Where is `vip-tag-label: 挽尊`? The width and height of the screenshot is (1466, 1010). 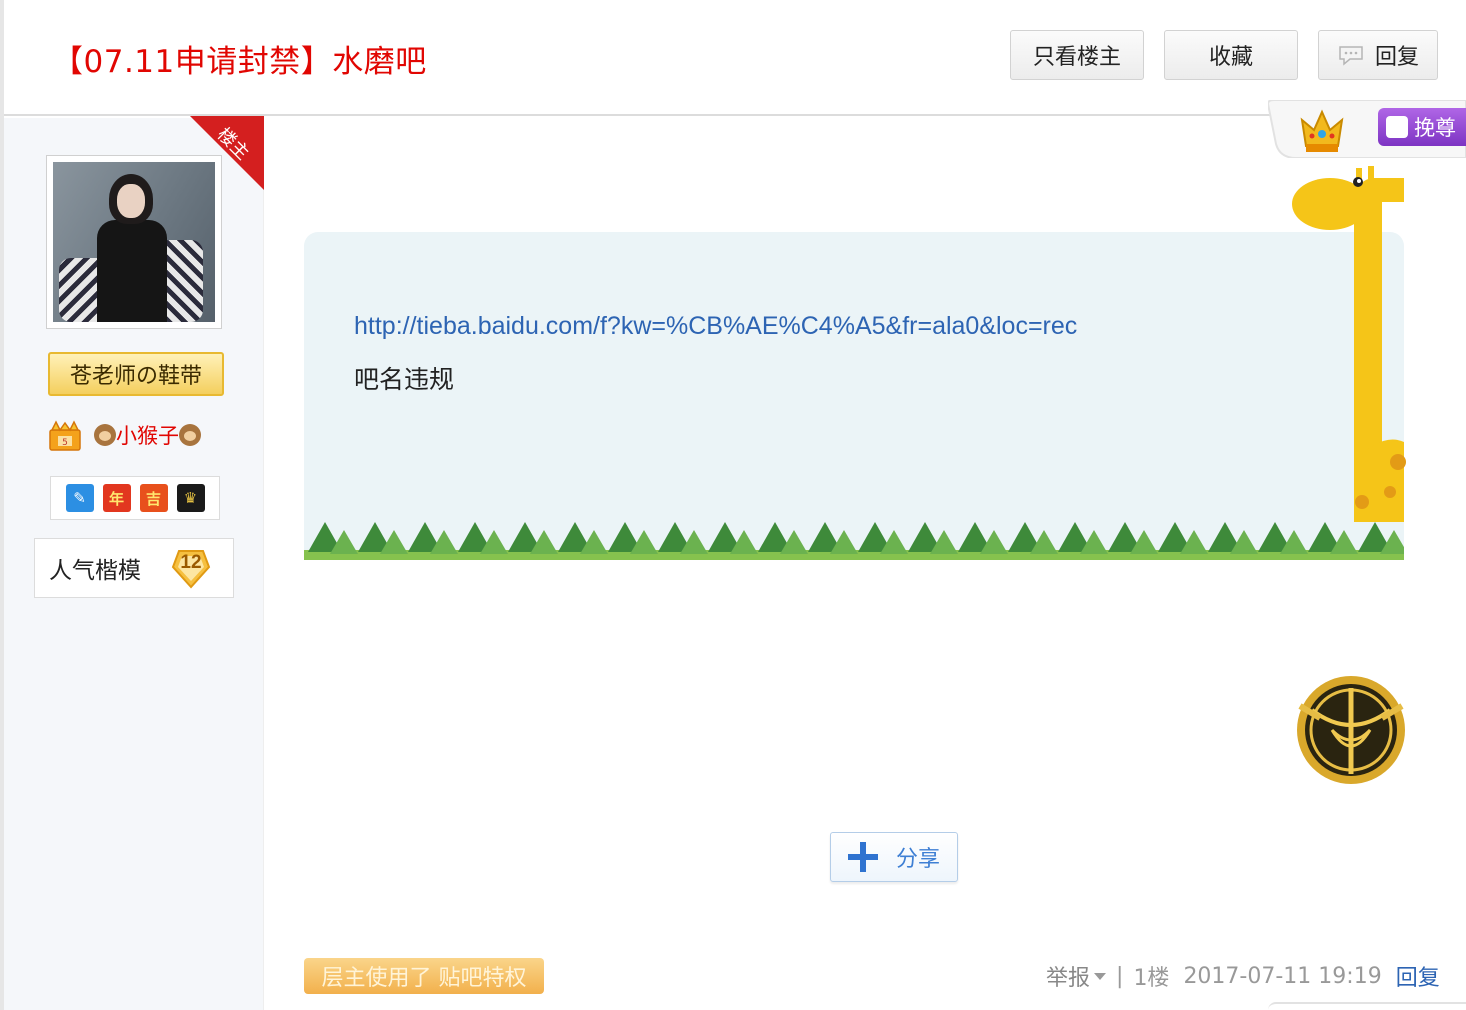 vip-tag-label: 挽尊 is located at coordinates (1435, 128).